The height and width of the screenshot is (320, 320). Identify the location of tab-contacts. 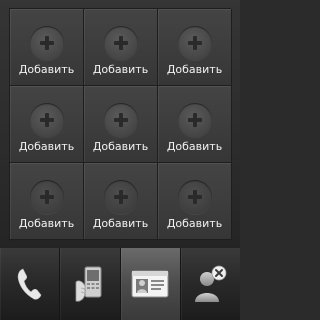
(150, 284).